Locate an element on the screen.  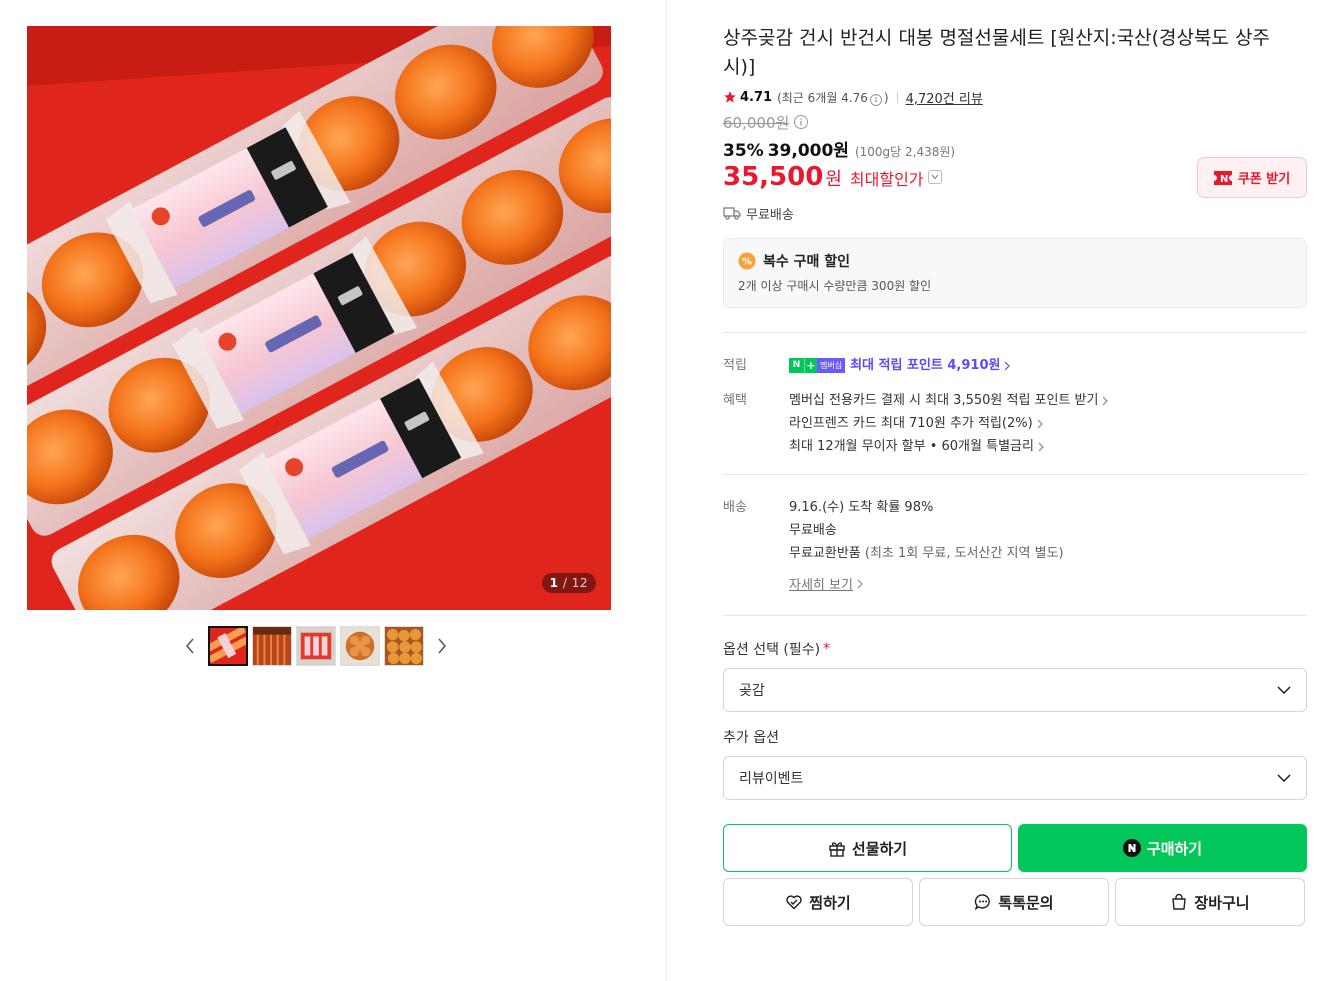
thumbnail-list is located at coordinates (316, 646).